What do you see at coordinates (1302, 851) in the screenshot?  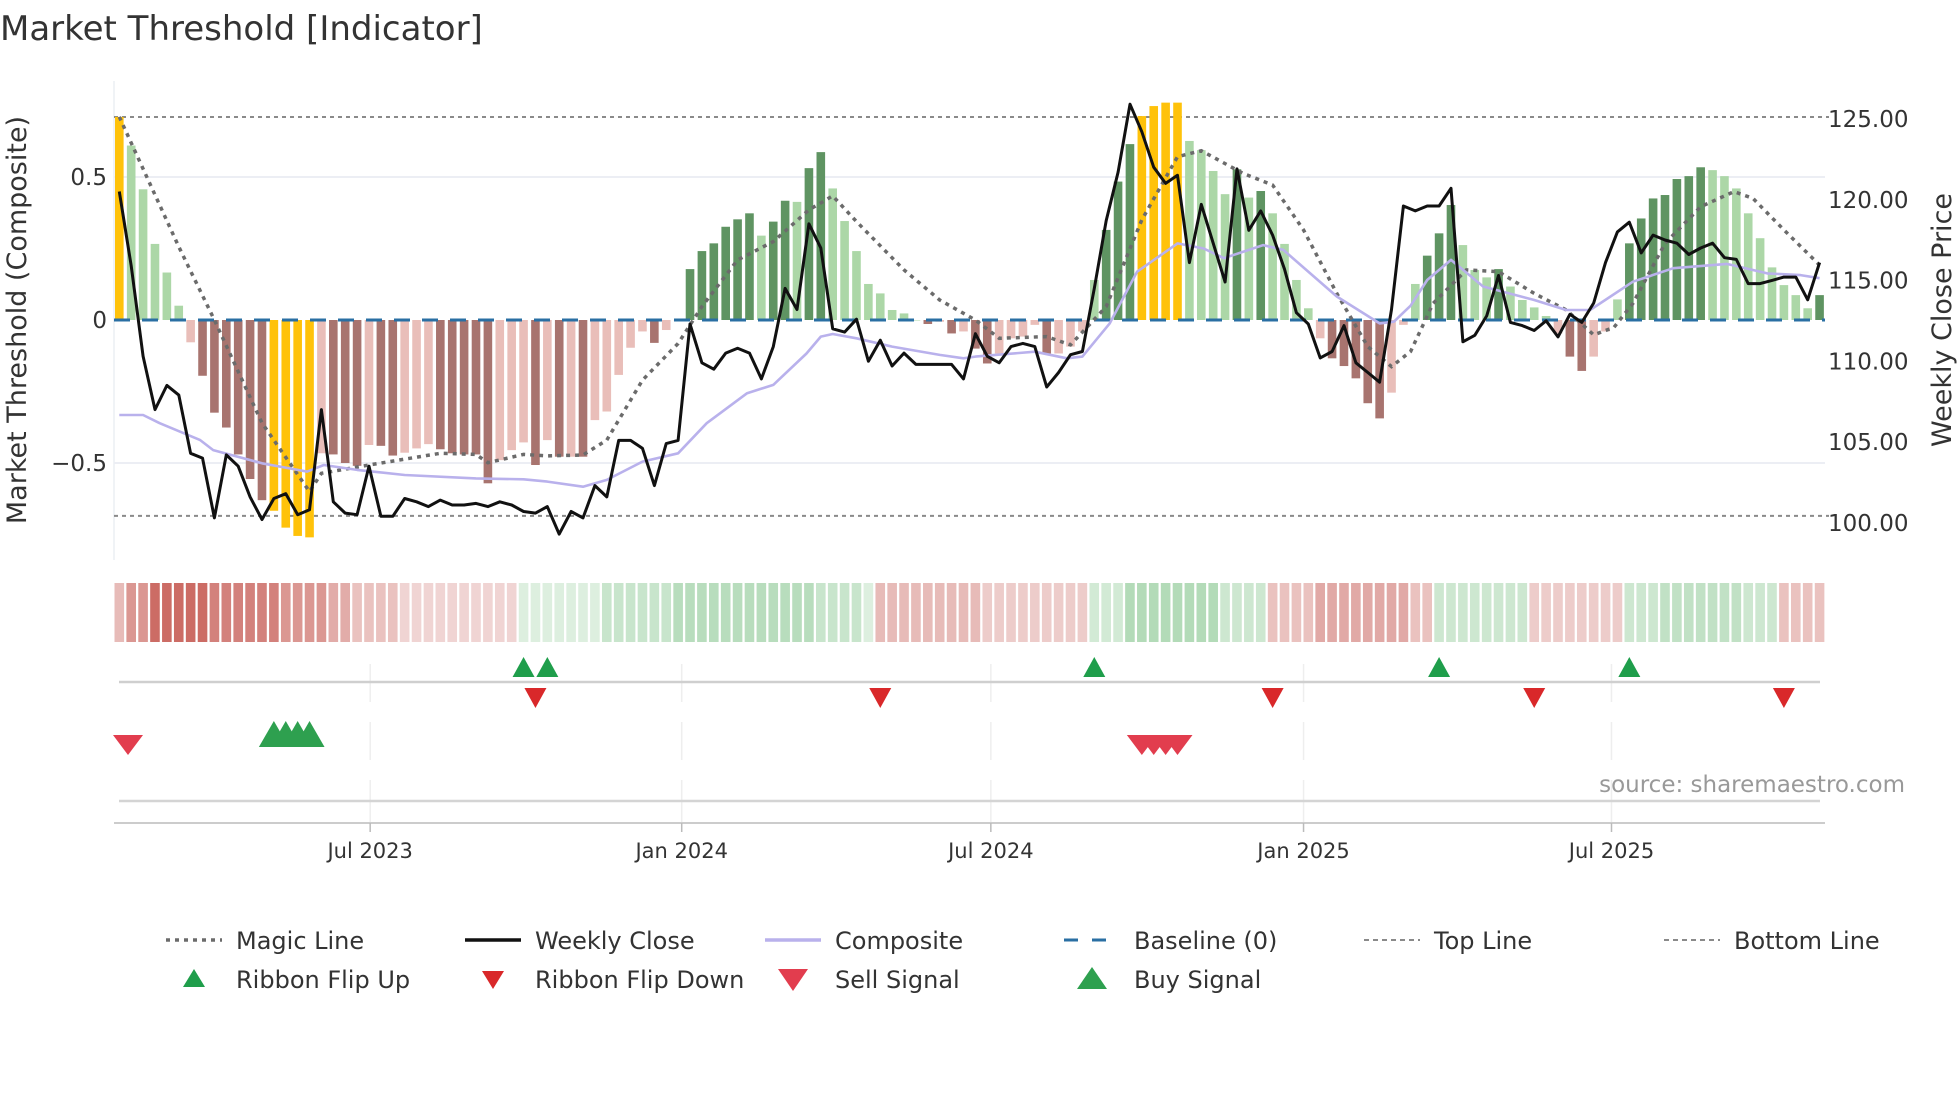 I see `x-tick-label: Jan 2025` at bounding box center [1302, 851].